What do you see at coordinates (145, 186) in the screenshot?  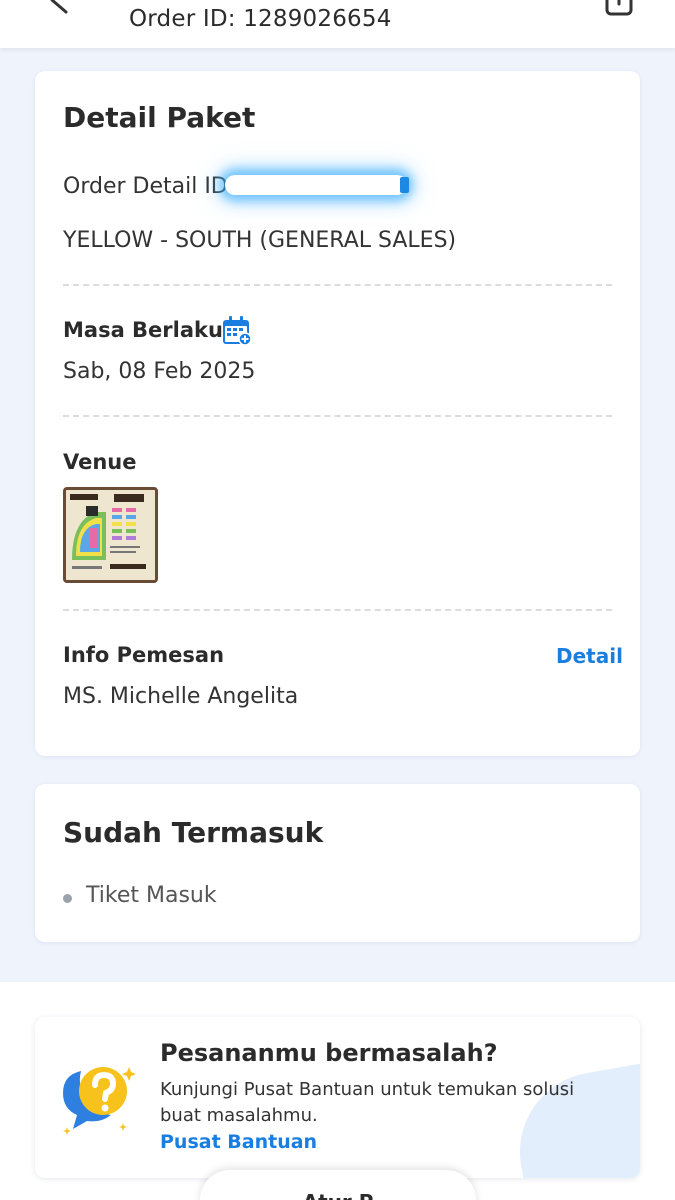 I see `order-detail-id-label: Order Detail ID` at bounding box center [145, 186].